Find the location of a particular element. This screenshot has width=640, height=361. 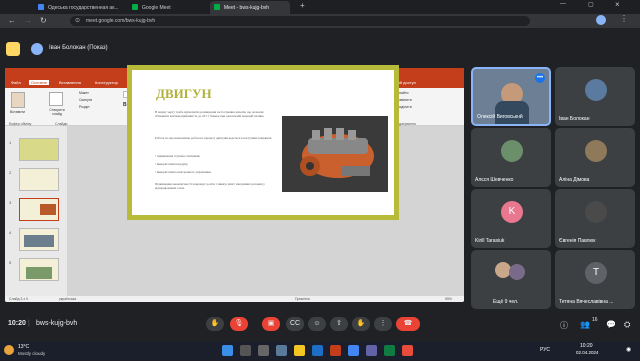

captions-button: CC is located at coordinates (295, 324).